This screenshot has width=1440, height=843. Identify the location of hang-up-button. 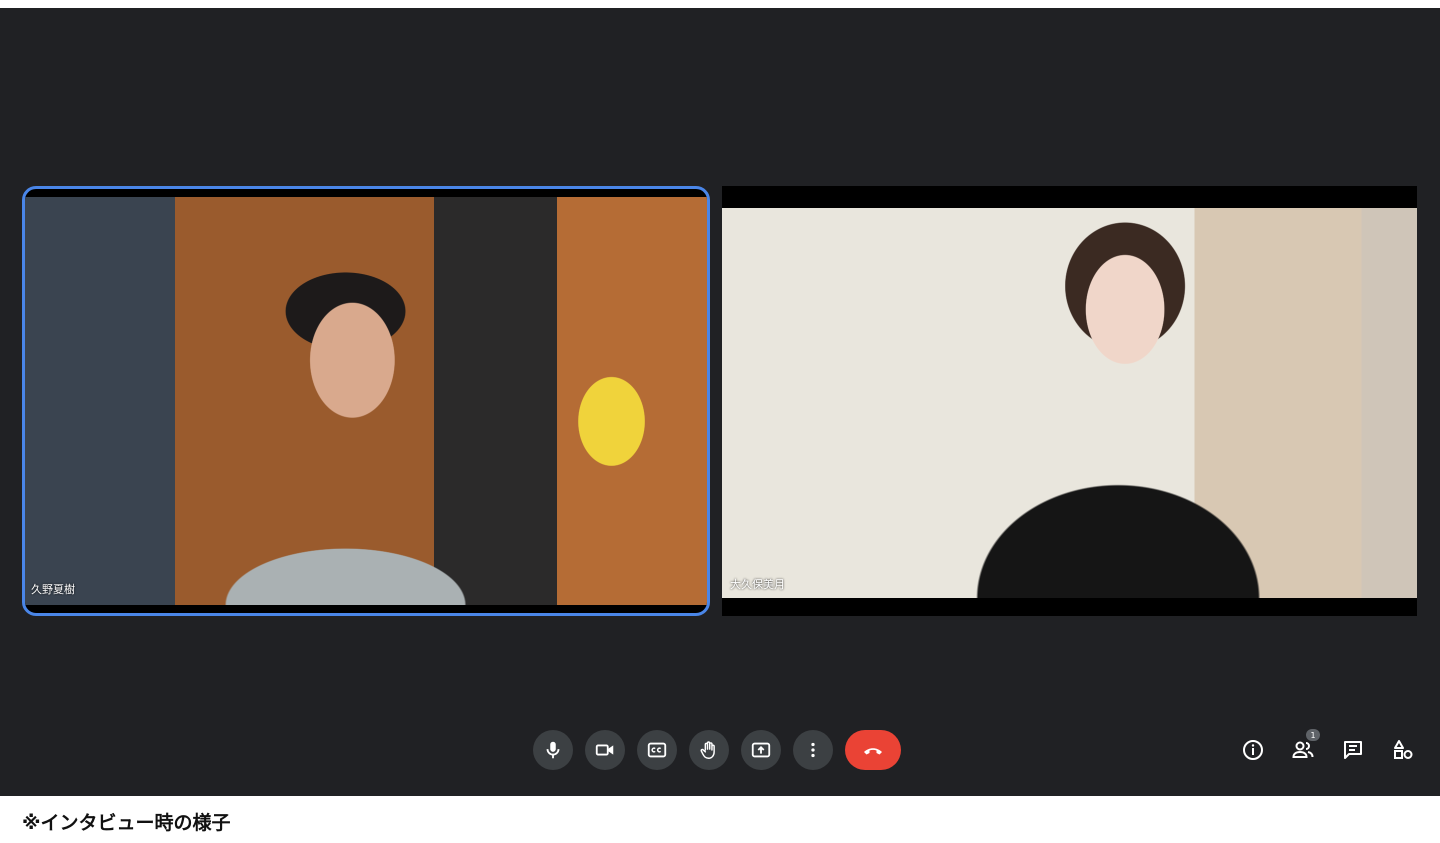
(873, 750).